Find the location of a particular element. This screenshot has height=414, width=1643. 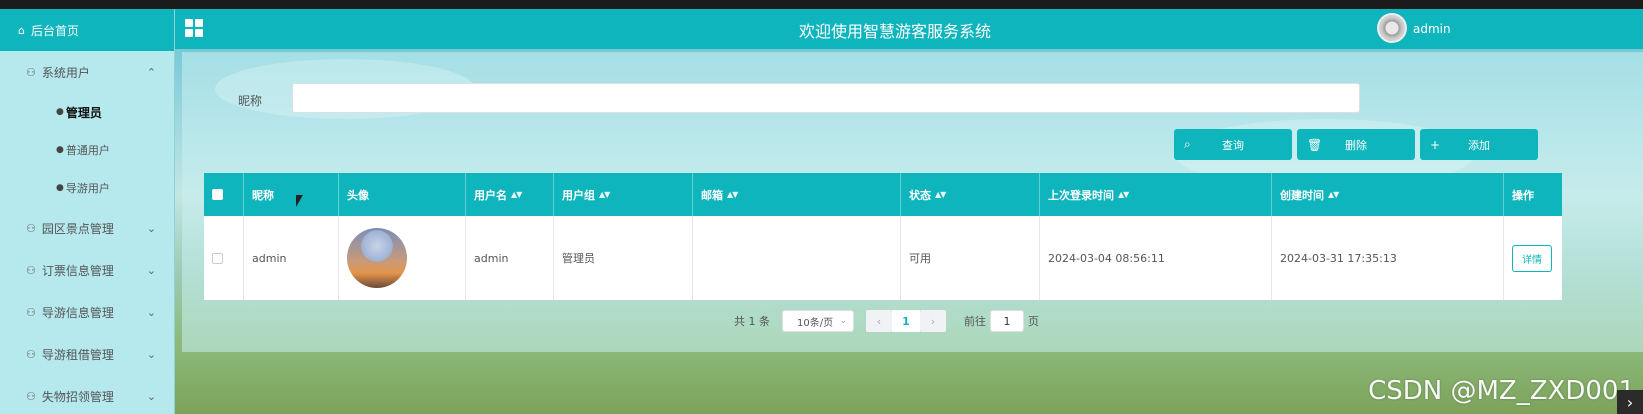

goto-suffix: 页 is located at coordinates (1033, 321).